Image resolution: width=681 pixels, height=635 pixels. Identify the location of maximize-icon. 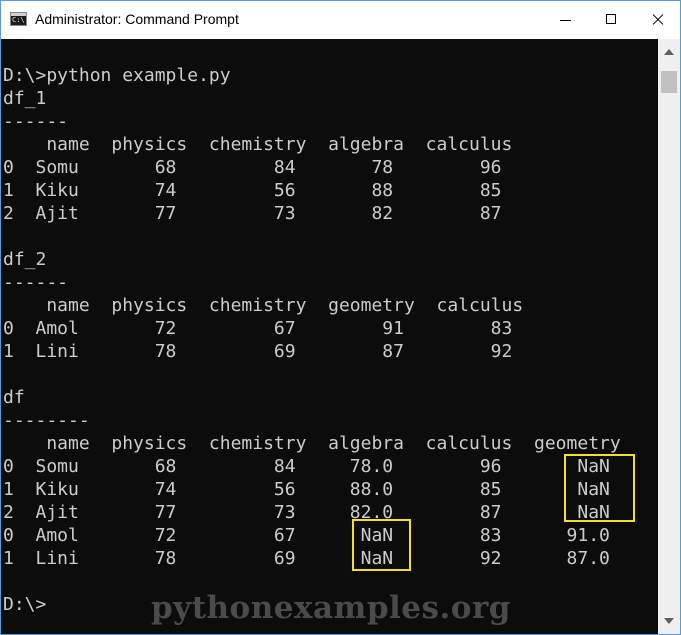
(611, 19).